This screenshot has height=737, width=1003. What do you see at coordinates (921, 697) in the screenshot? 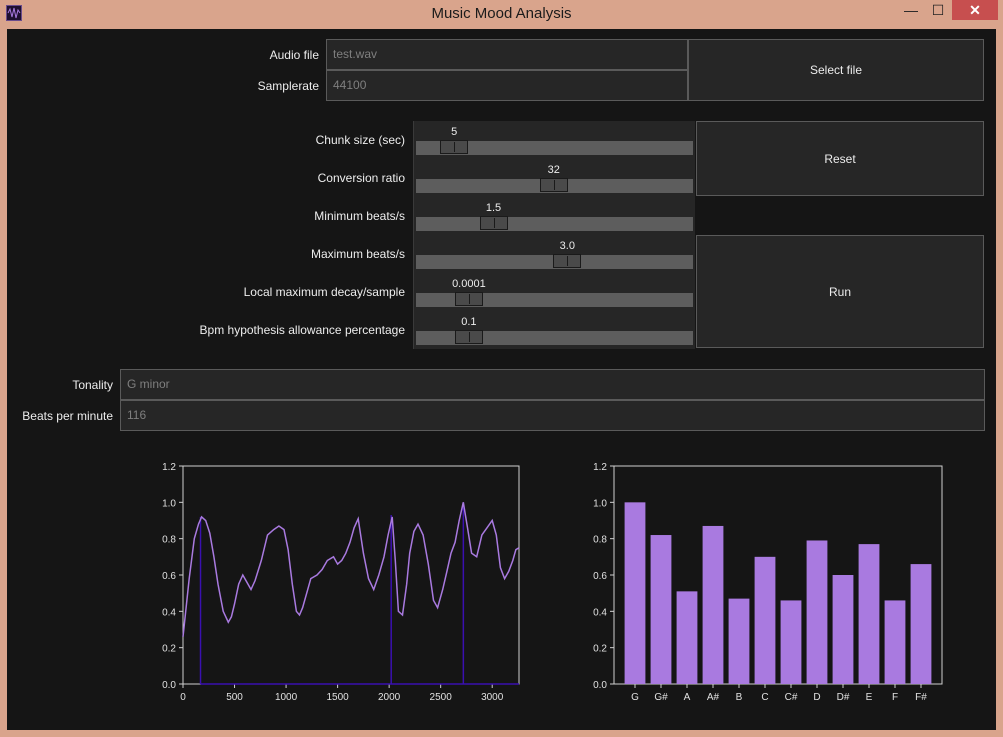
I see `x-tick-label: F#` at bounding box center [921, 697].